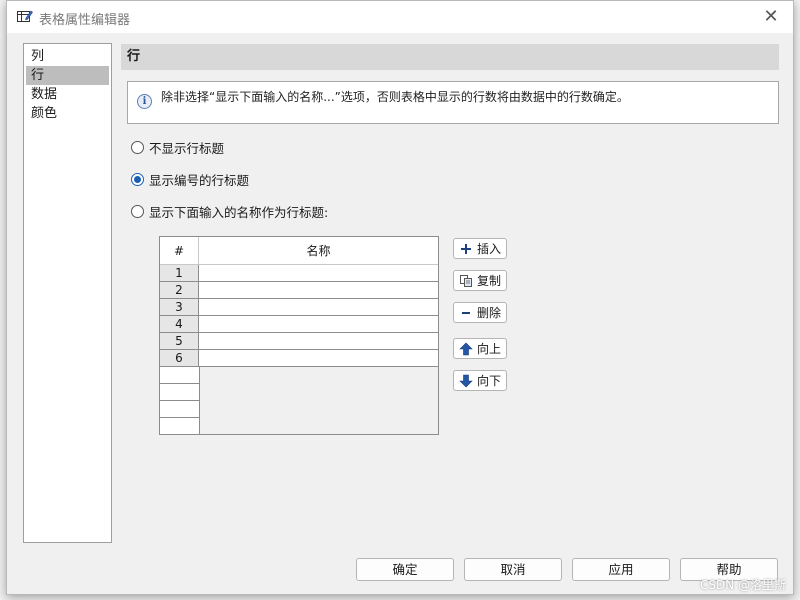 This screenshot has height=600, width=800. What do you see at coordinates (144, 101) in the screenshot?
I see `info-icon: i` at bounding box center [144, 101].